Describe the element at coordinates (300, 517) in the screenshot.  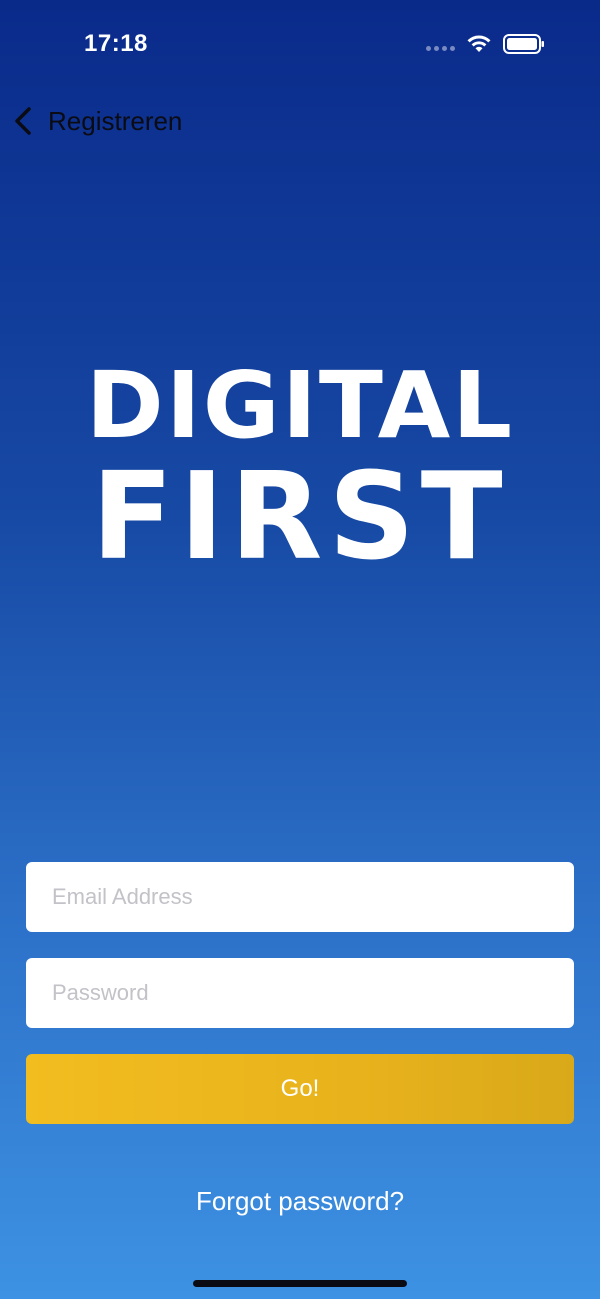
I see `logo-line-2: FIRST` at that location.